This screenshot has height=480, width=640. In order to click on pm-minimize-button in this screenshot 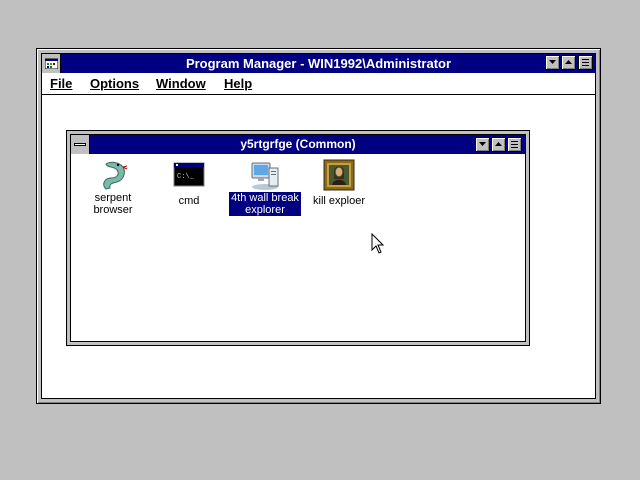, I will do `click(552, 62)`.